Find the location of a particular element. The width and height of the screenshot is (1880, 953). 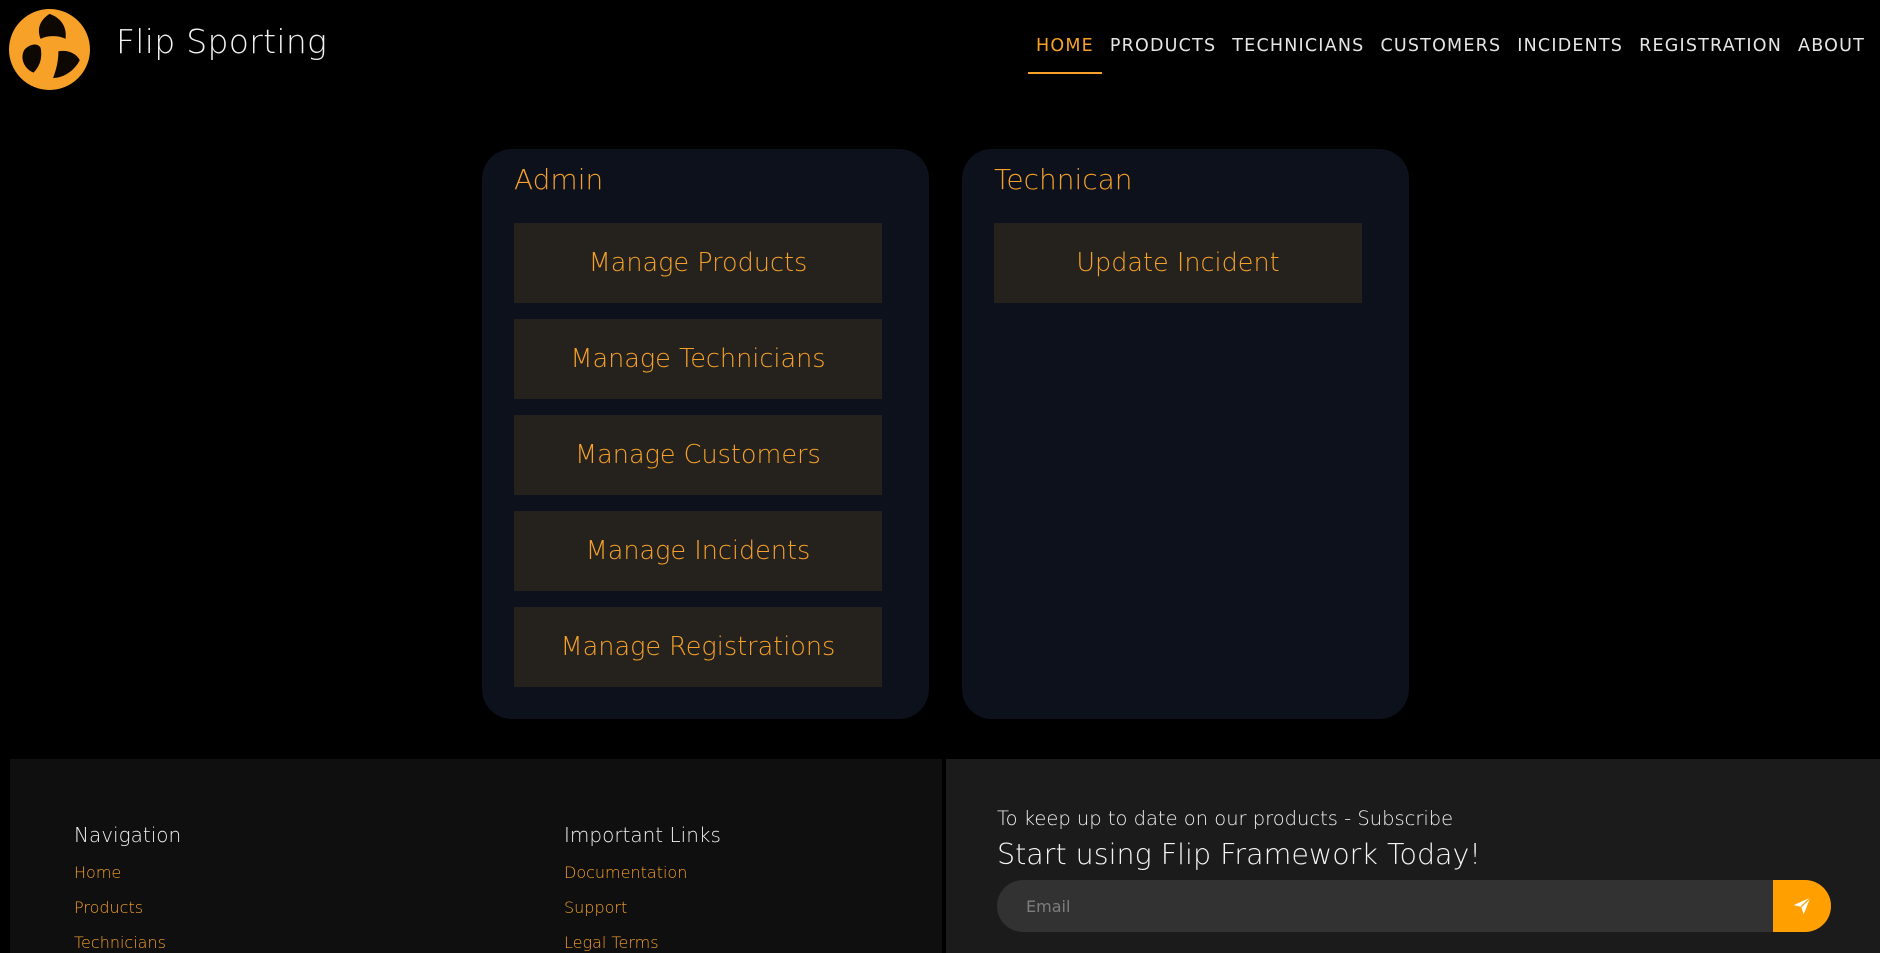

nav-incidents: INCIDENTS is located at coordinates (1570, 53).